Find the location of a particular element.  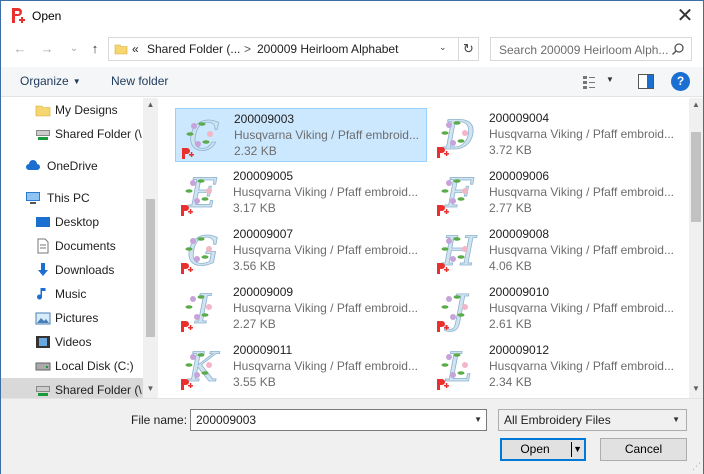

local-disk-icon is located at coordinates (43, 366).